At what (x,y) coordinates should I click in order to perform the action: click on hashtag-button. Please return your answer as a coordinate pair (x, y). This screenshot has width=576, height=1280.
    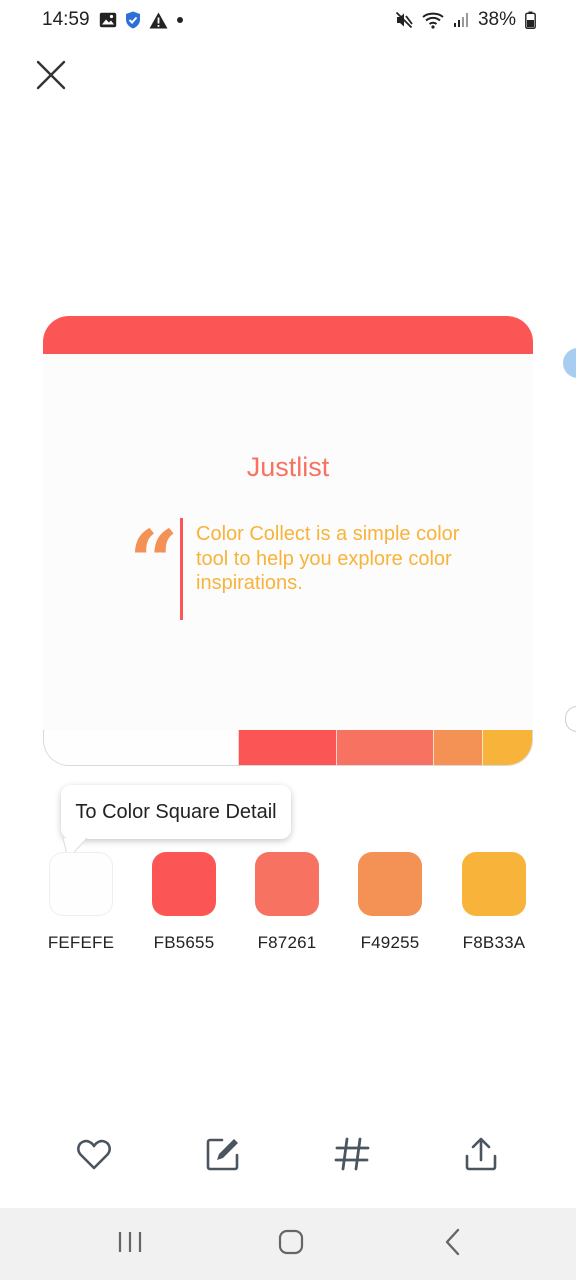
    Looking at the image, I should click on (352, 1156).